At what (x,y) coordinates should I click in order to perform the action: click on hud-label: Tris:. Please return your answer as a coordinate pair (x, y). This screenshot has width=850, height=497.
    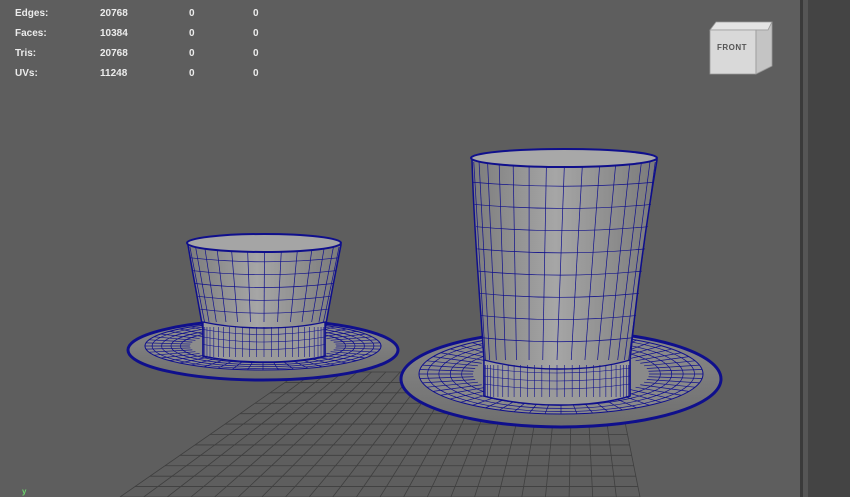
    Looking at the image, I should click on (26, 53).